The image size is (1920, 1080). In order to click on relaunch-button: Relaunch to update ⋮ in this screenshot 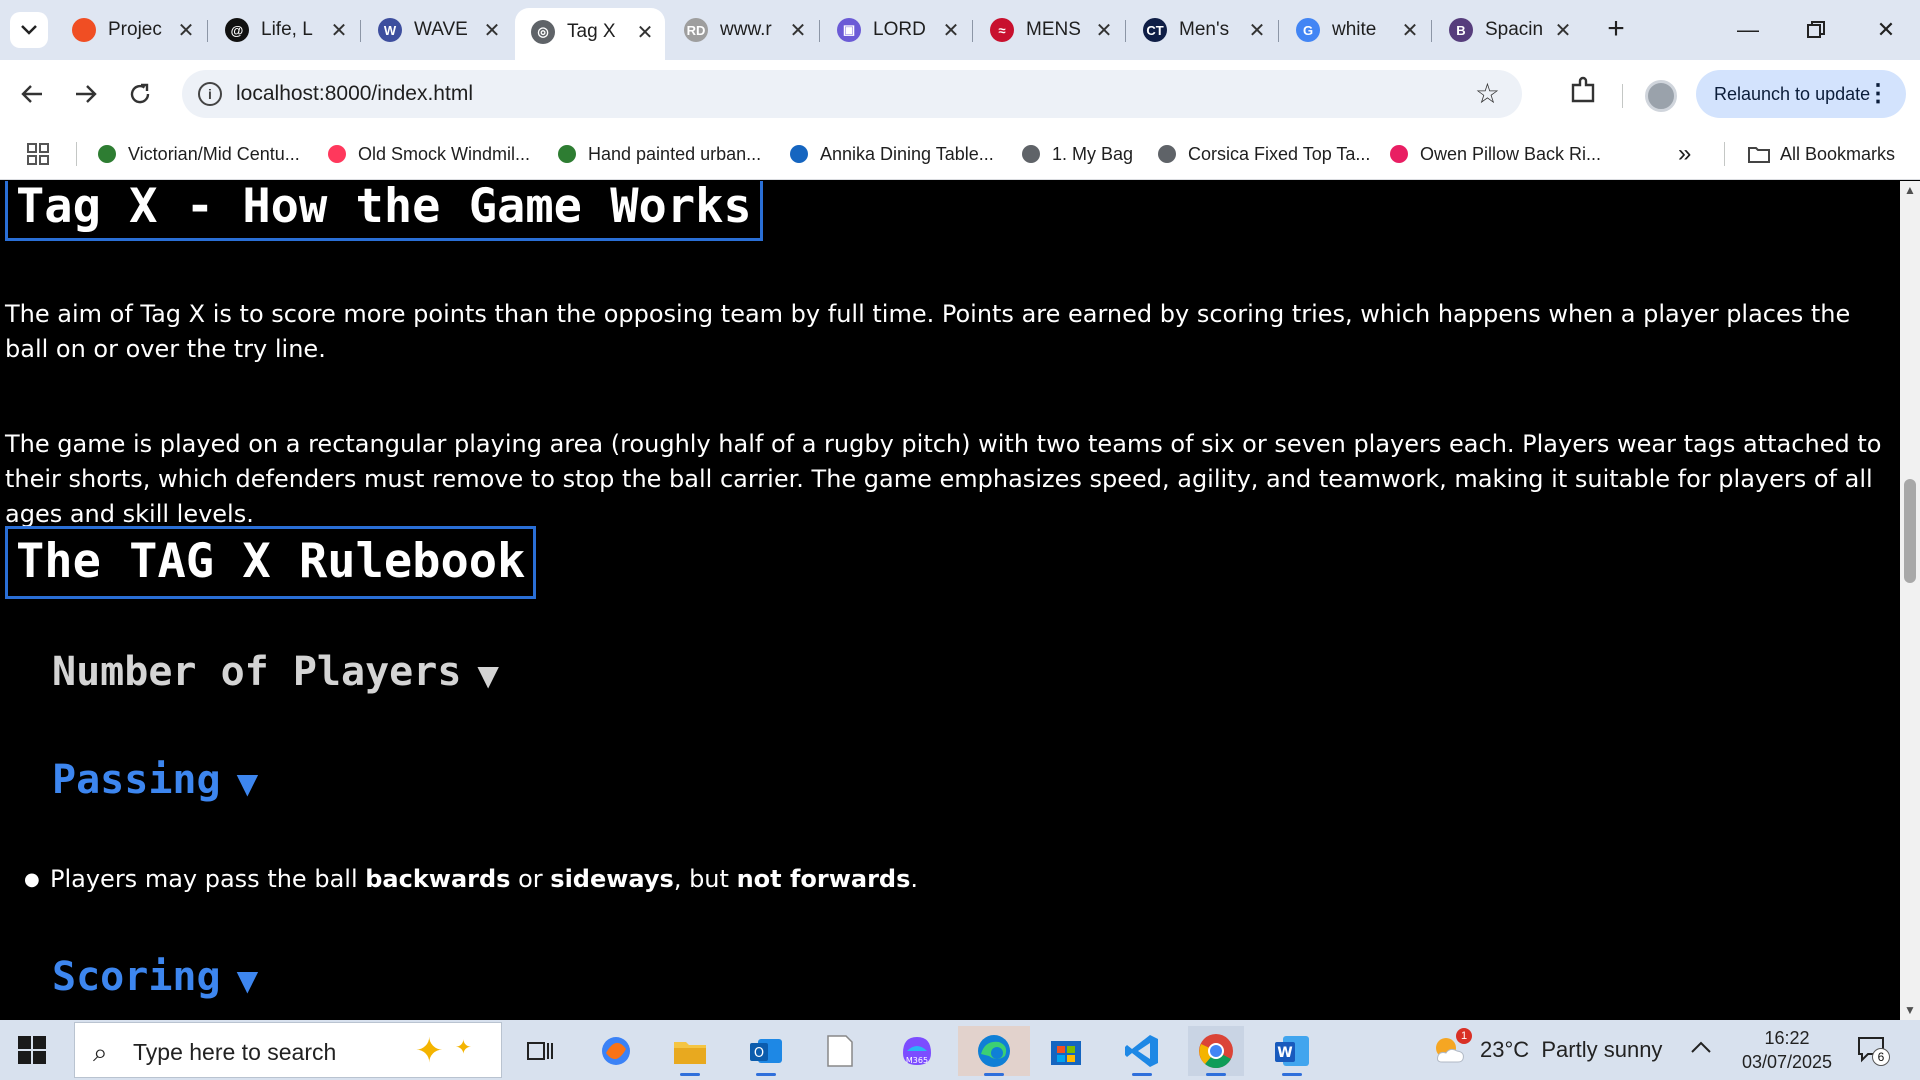, I will do `click(1801, 94)`.